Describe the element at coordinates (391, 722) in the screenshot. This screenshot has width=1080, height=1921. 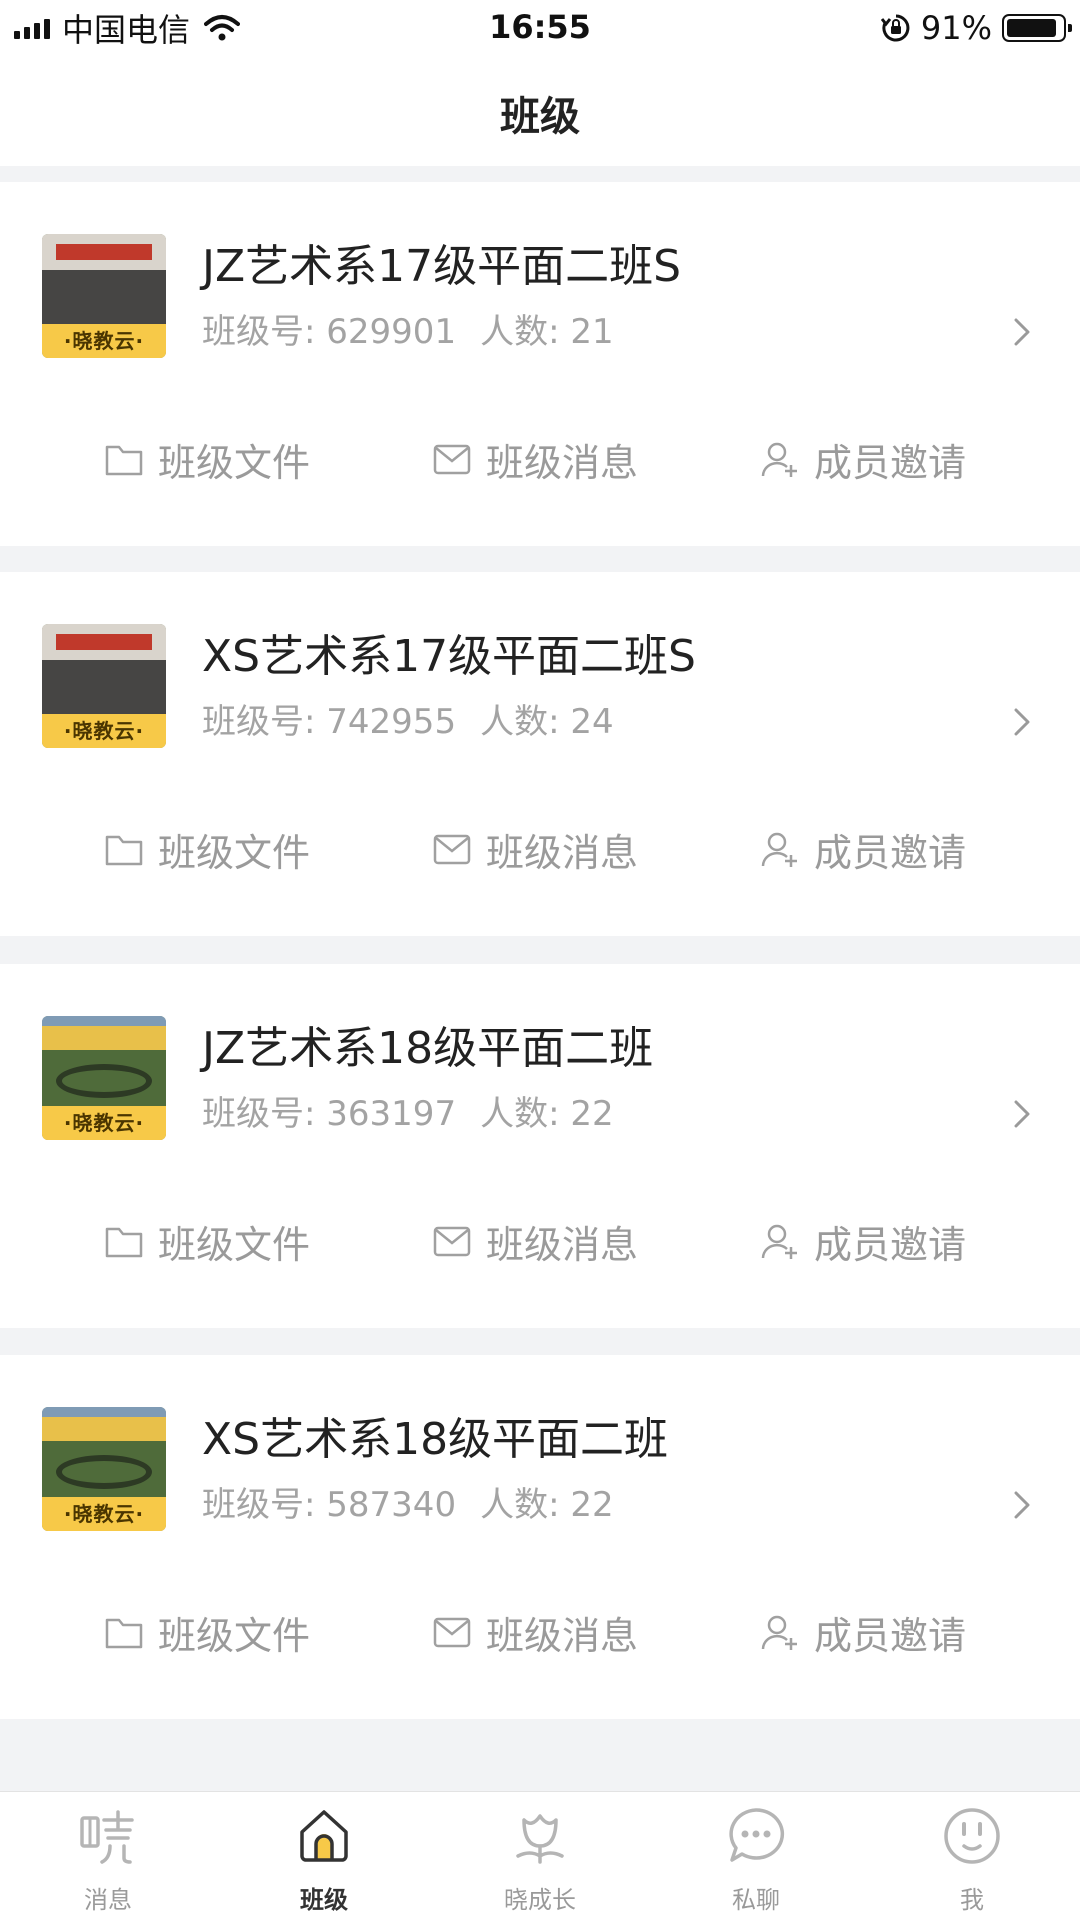
I see `class-no: 742955` at that location.